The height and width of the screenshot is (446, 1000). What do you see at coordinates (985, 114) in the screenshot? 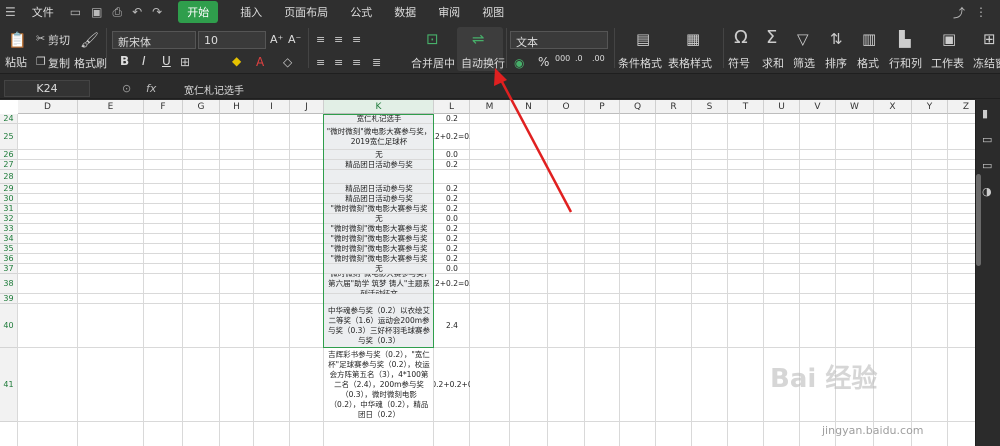
I see `panel-icon: ▮` at bounding box center [985, 114].